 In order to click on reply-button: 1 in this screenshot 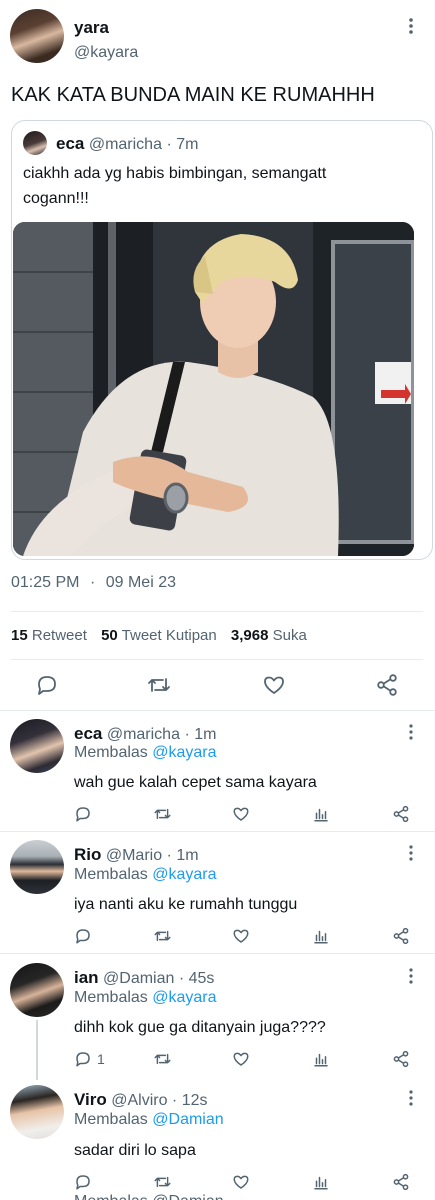, I will do `click(89, 1059)`.